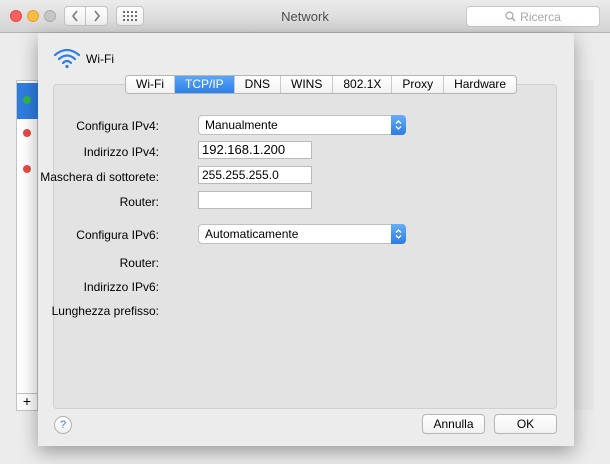 The height and width of the screenshot is (464, 610). What do you see at coordinates (302, 234) in the screenshot?
I see `configure-ipv6-popup: Automaticamente` at bounding box center [302, 234].